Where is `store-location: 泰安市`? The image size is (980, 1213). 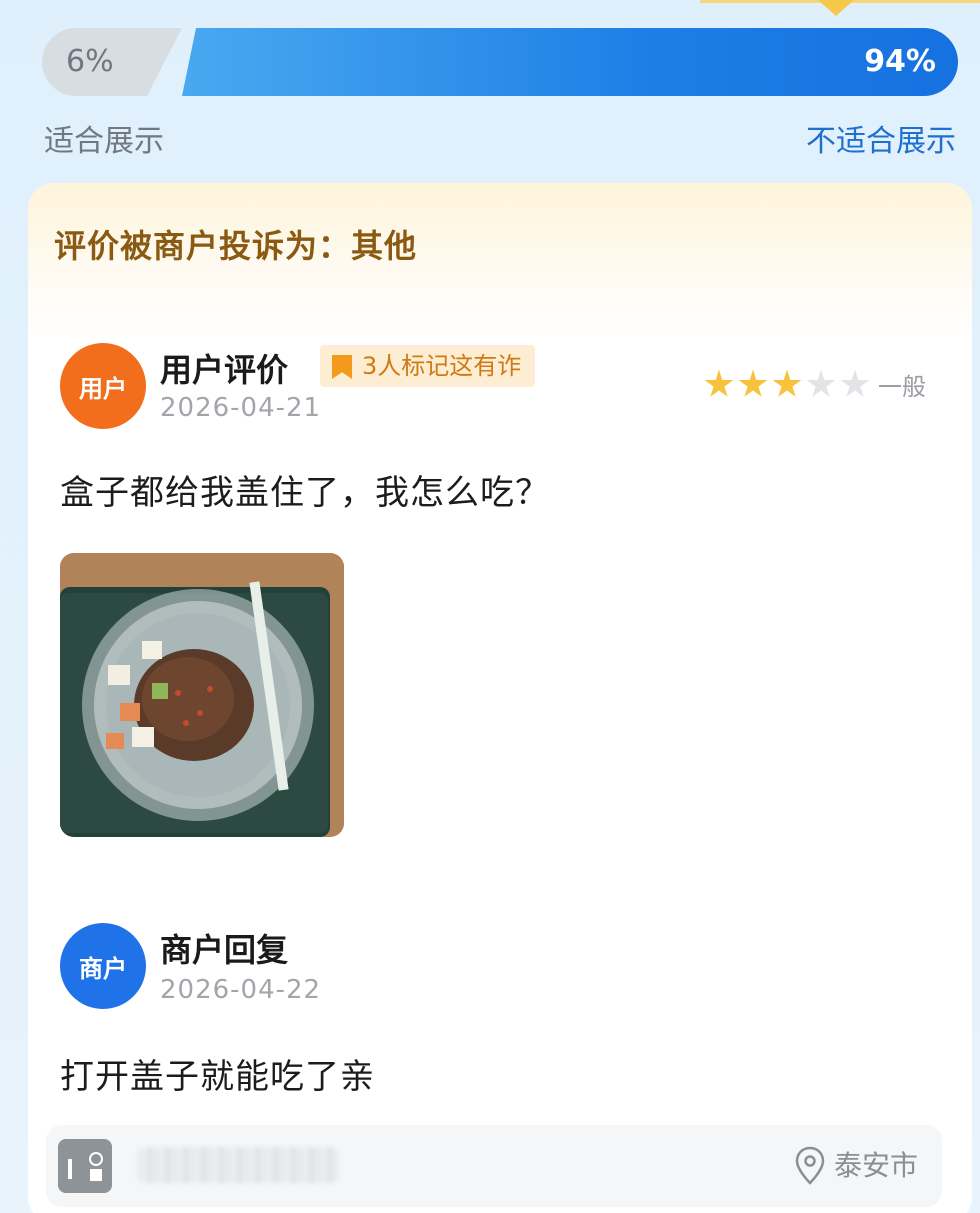
store-location: 泰安市 is located at coordinates (856, 1166).